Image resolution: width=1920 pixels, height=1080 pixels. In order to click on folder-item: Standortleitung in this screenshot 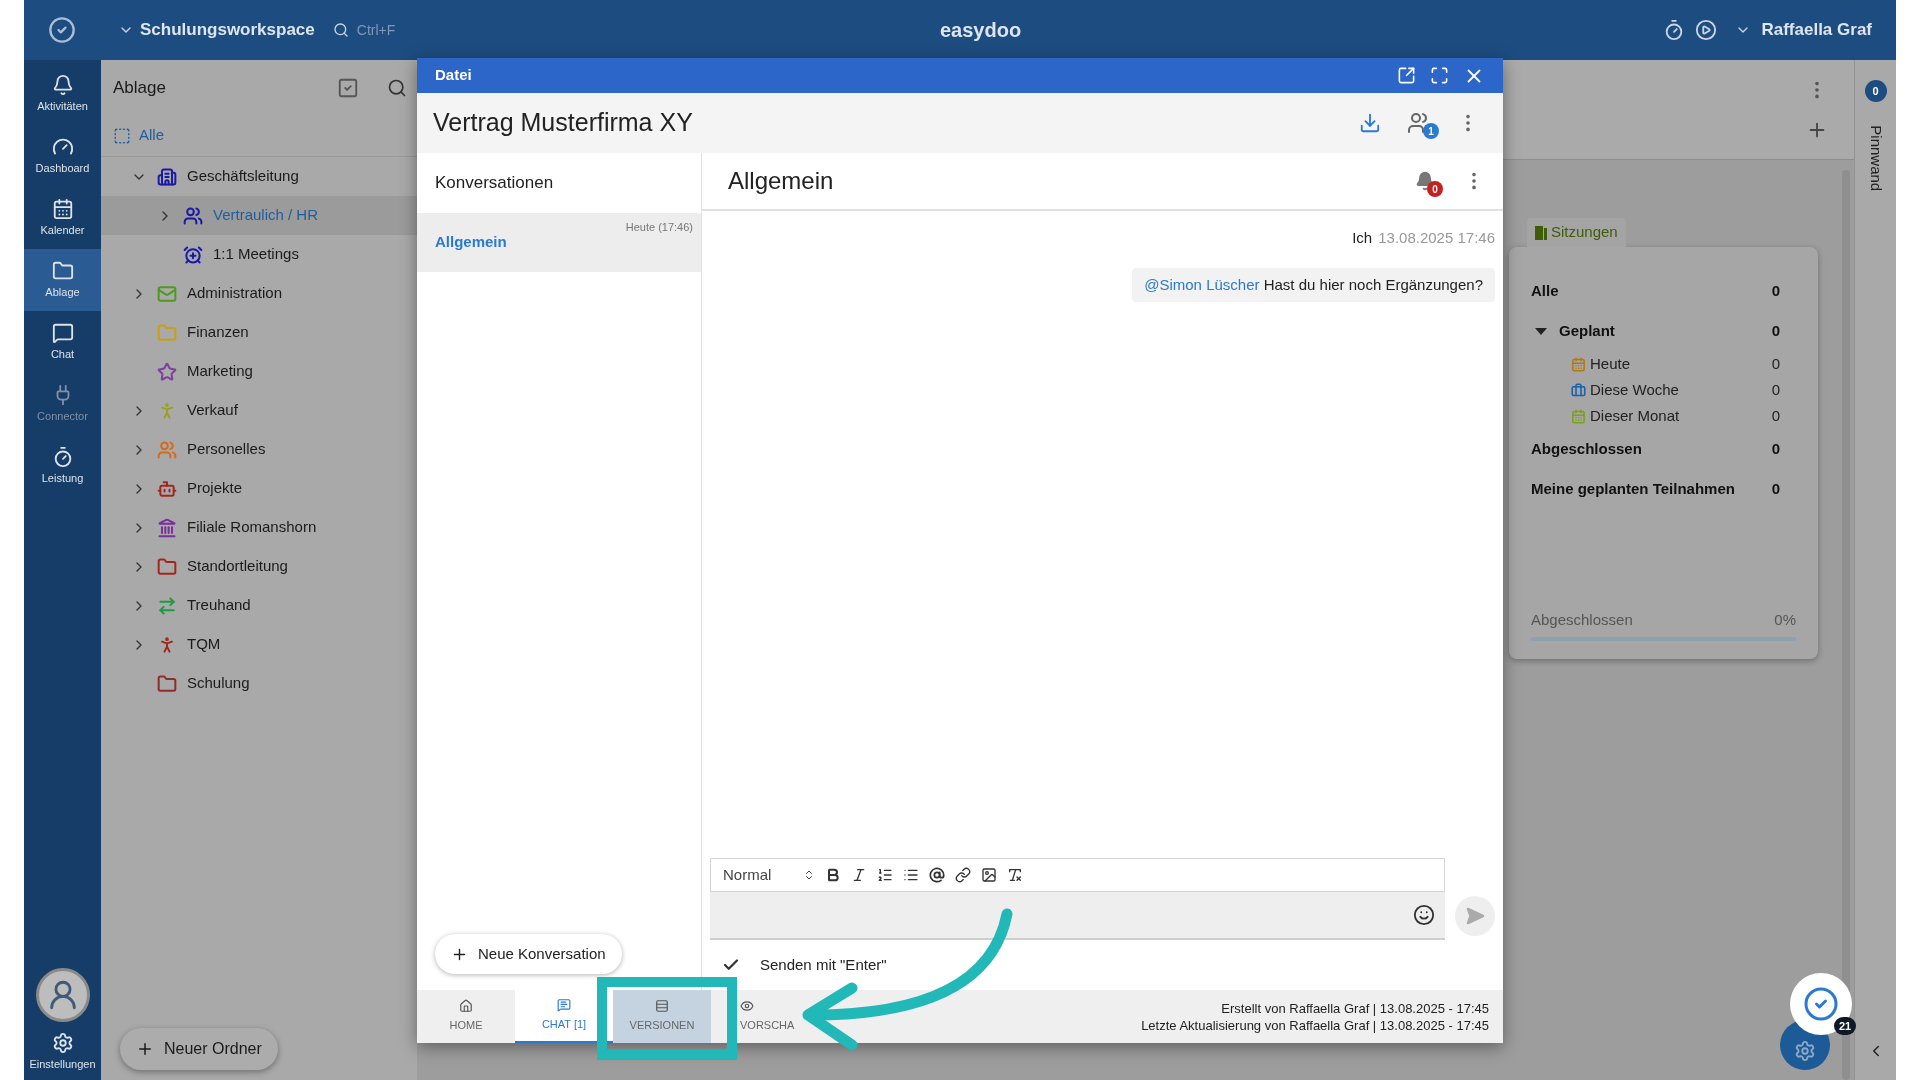, I will do `click(259, 566)`.